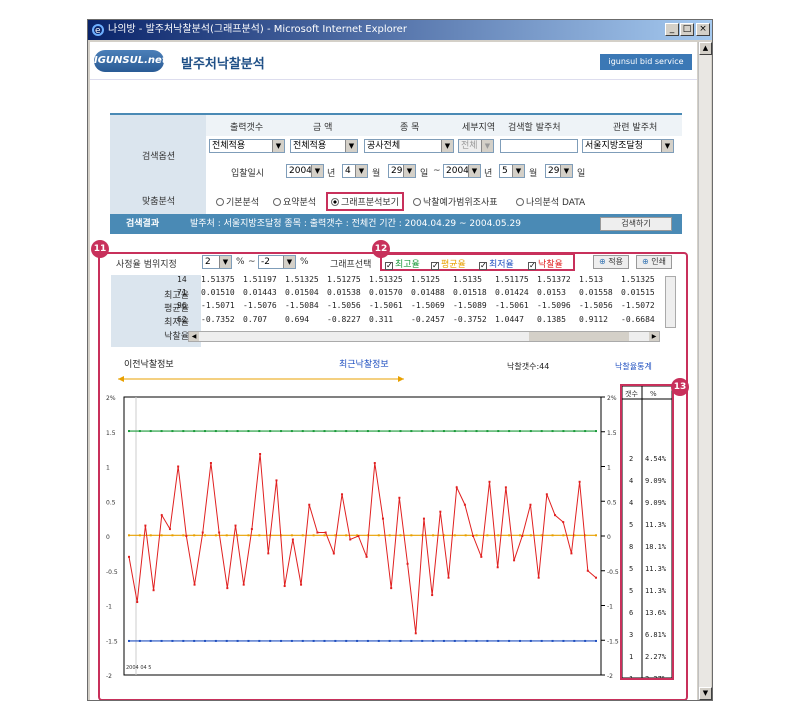 This screenshot has width=800, height=722. I want to click on radio-my-data: 나의분석 DATA, so click(550, 201).